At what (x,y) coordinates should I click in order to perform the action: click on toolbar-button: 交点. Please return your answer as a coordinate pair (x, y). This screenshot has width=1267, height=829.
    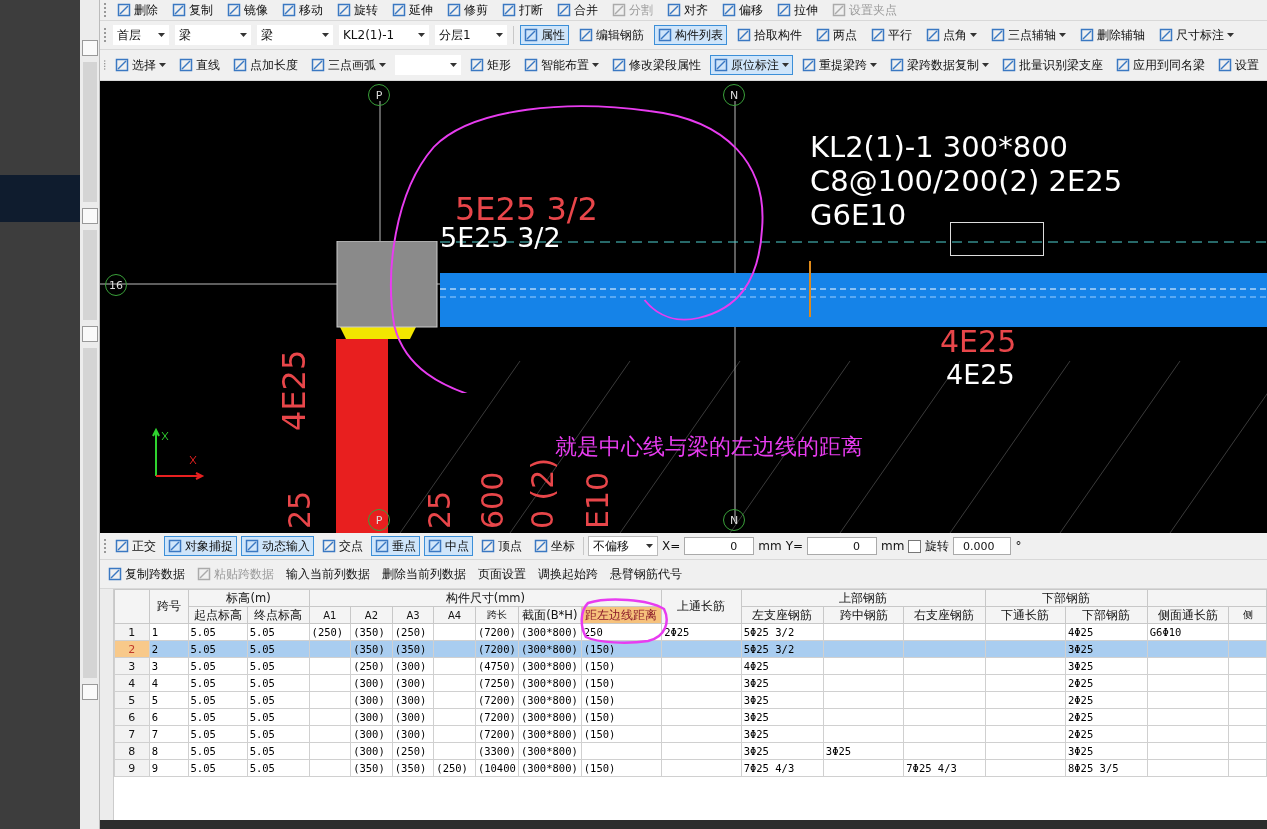
    Looking at the image, I should click on (342, 546).